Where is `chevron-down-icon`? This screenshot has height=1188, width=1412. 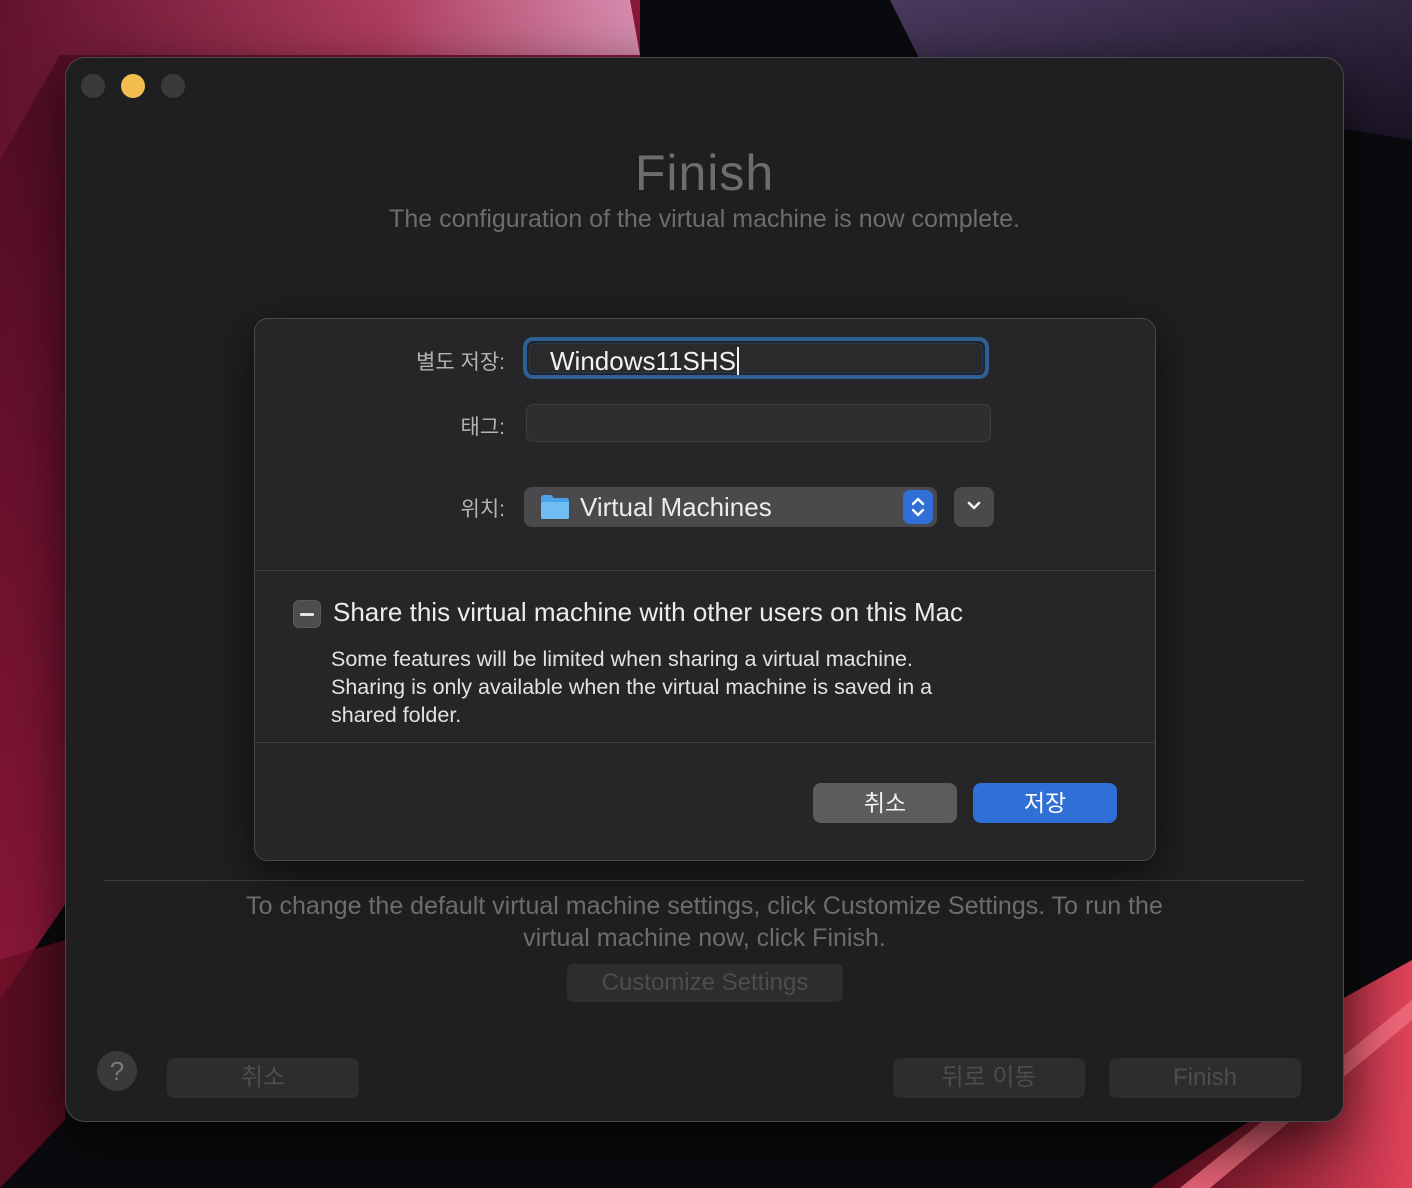
chevron-down-icon is located at coordinates (974, 505).